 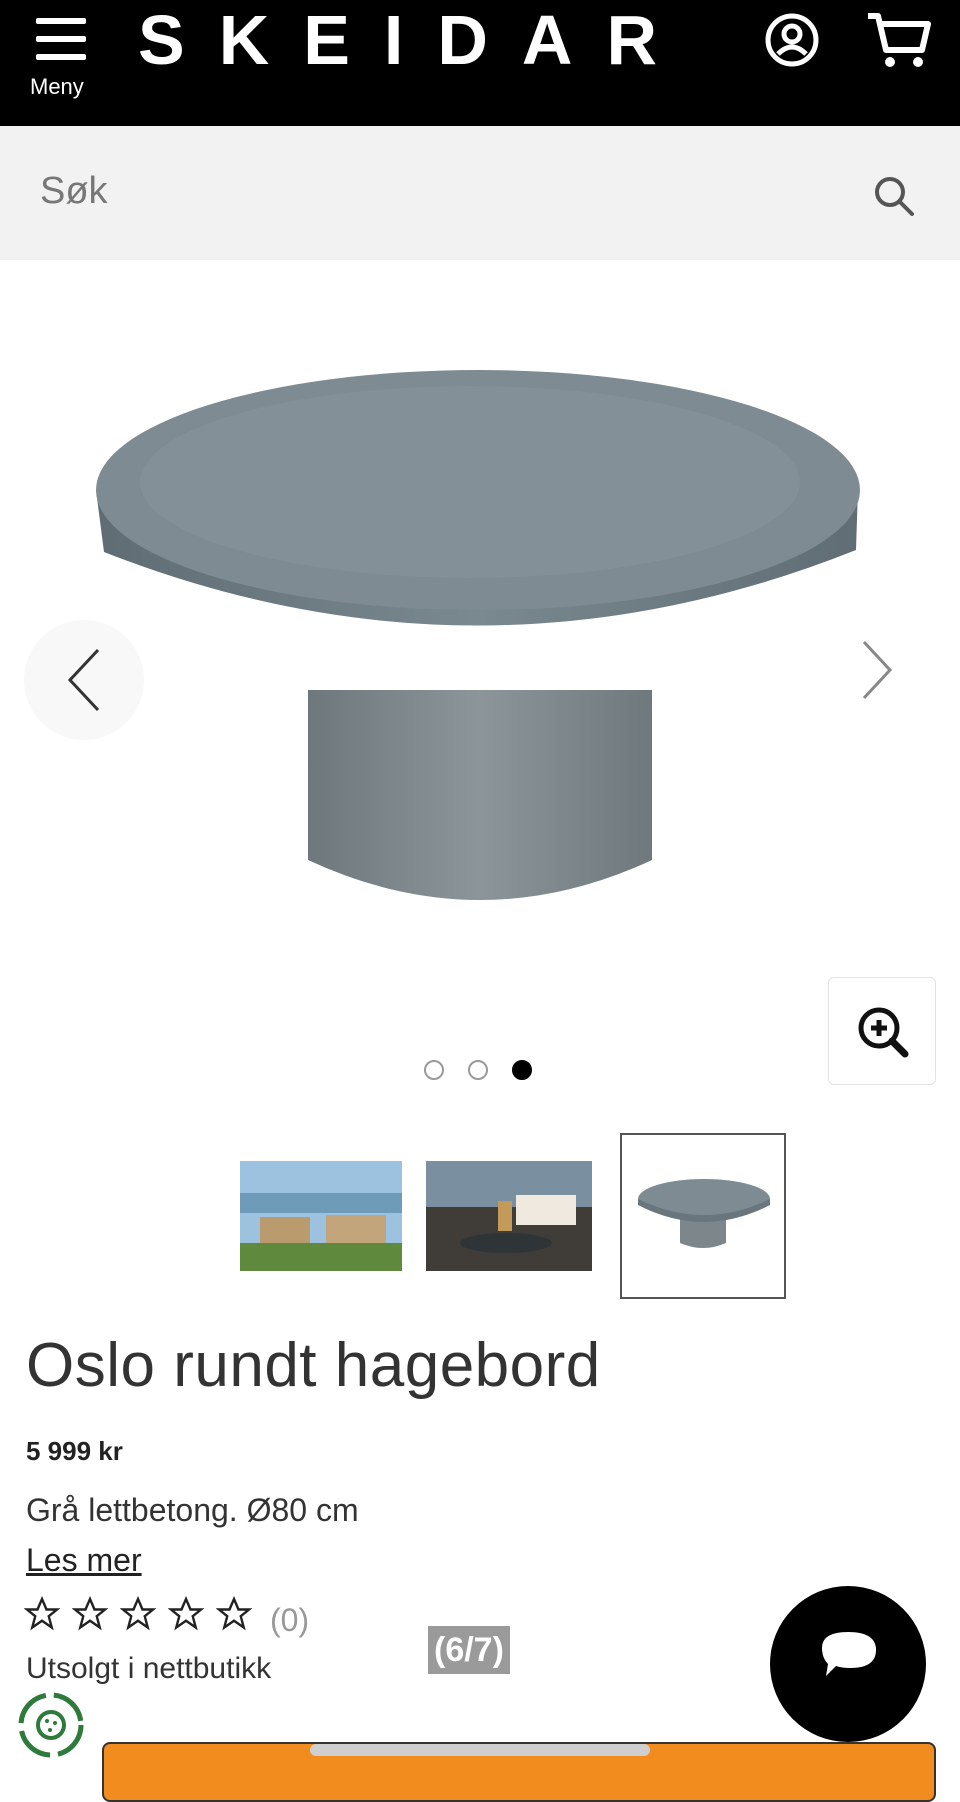 I want to click on next-image-button, so click(x=874, y=670).